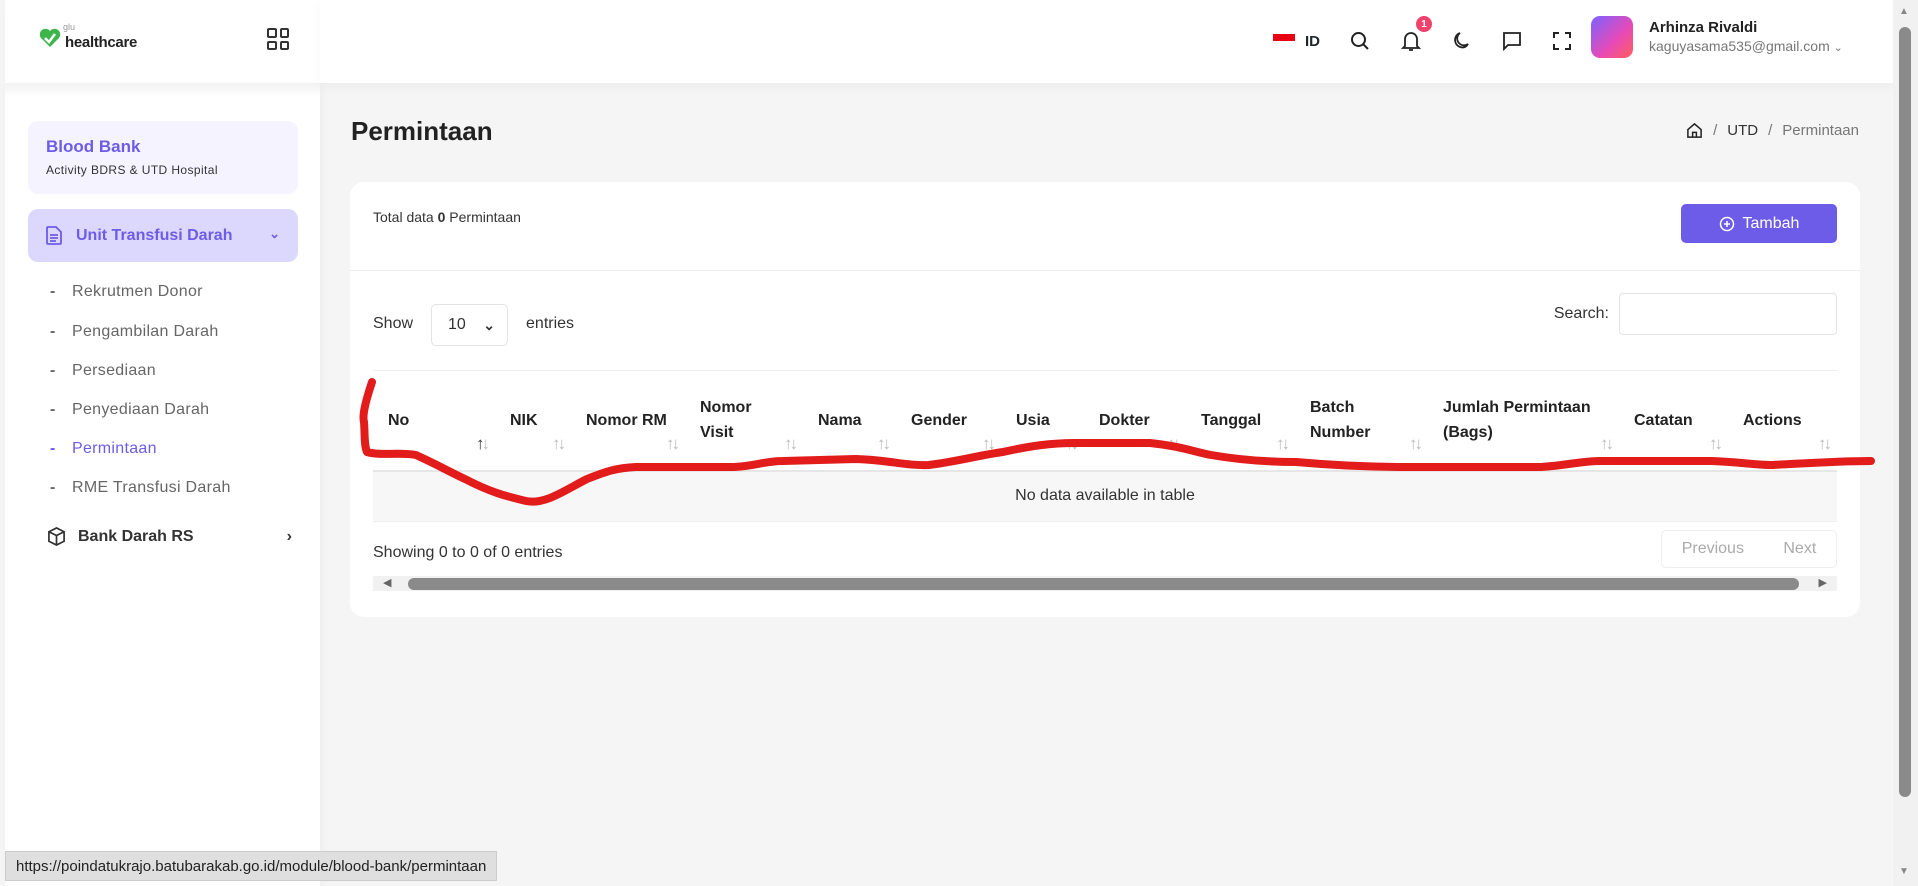  I want to click on heart-check-icon, so click(50, 37).